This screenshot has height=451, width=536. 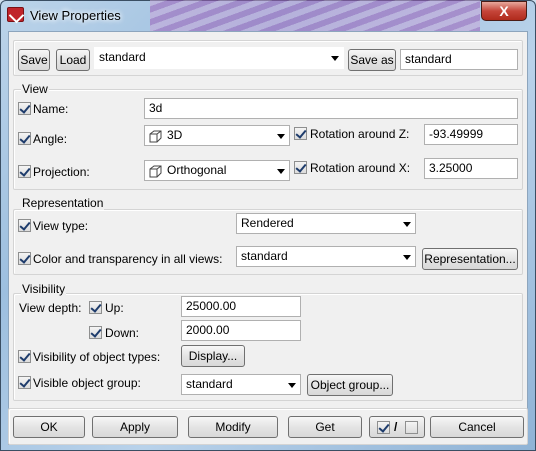 I want to click on object-group-label: Visible object group:, so click(x=87, y=383).